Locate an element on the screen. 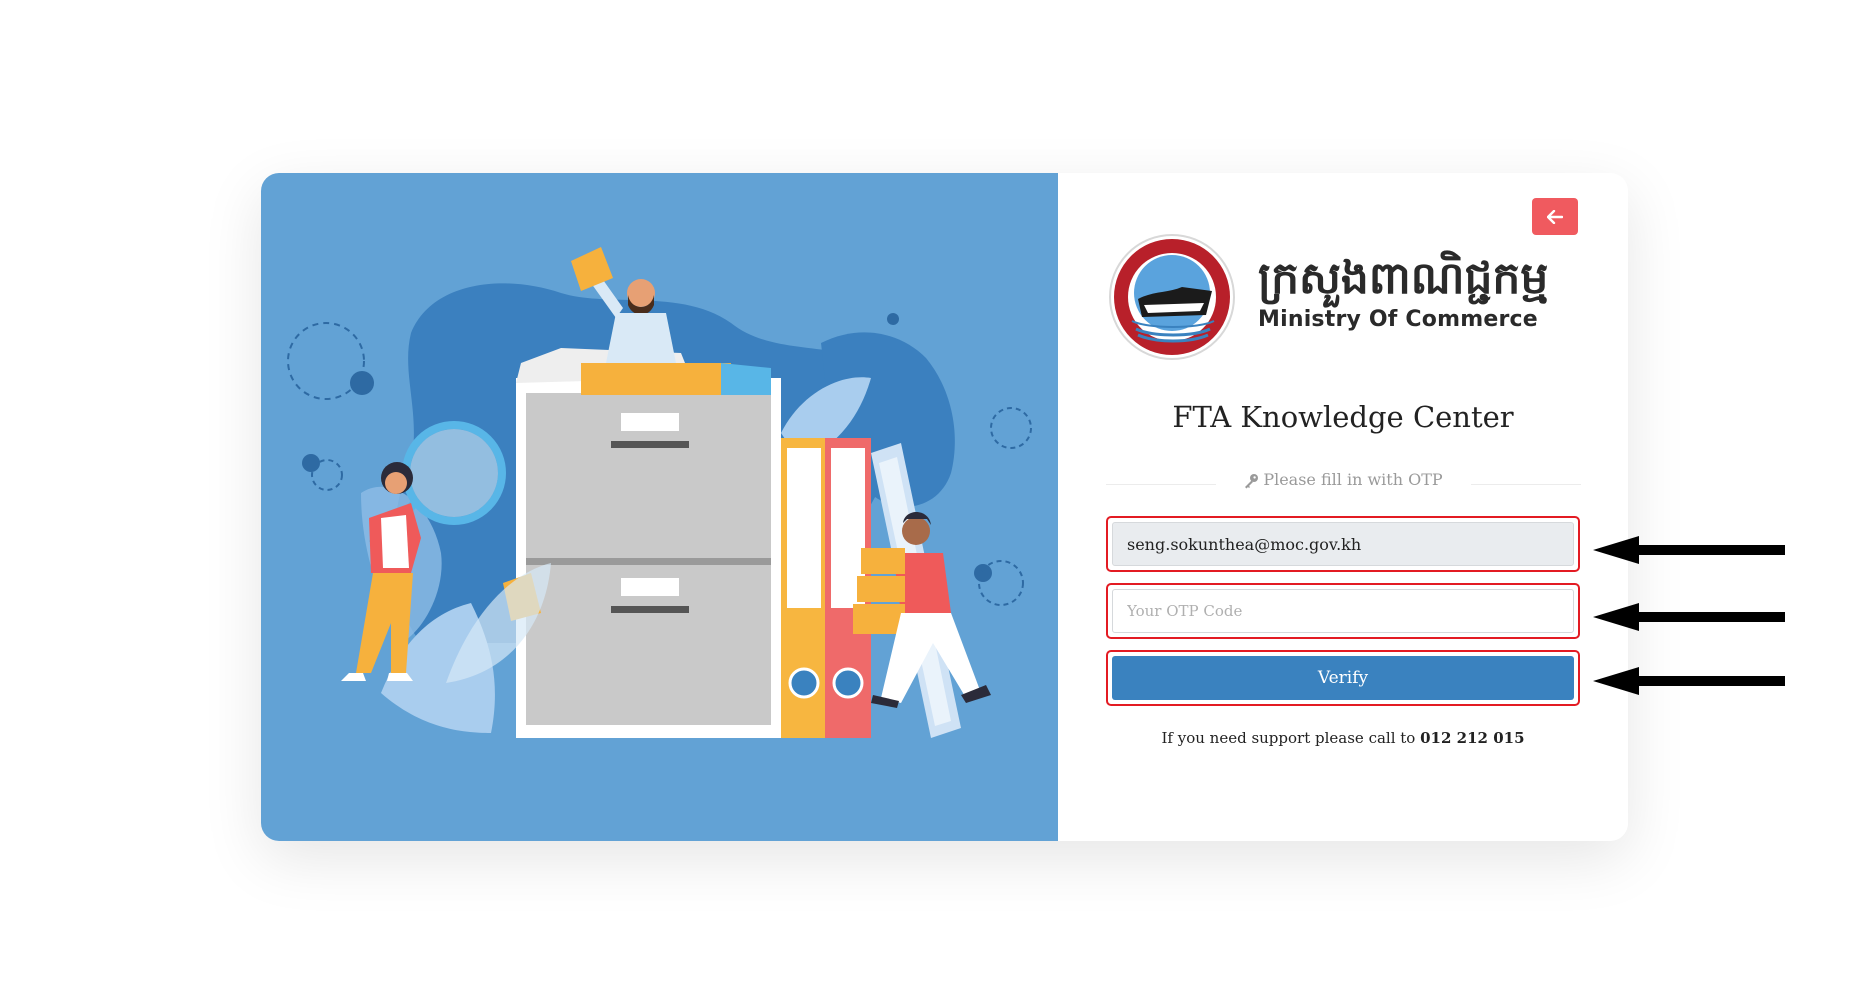 This screenshot has height=1002, width=1865. khmer-name: ក្រសួងពាណិជ្ជកម្ម is located at coordinates (1403, 279).